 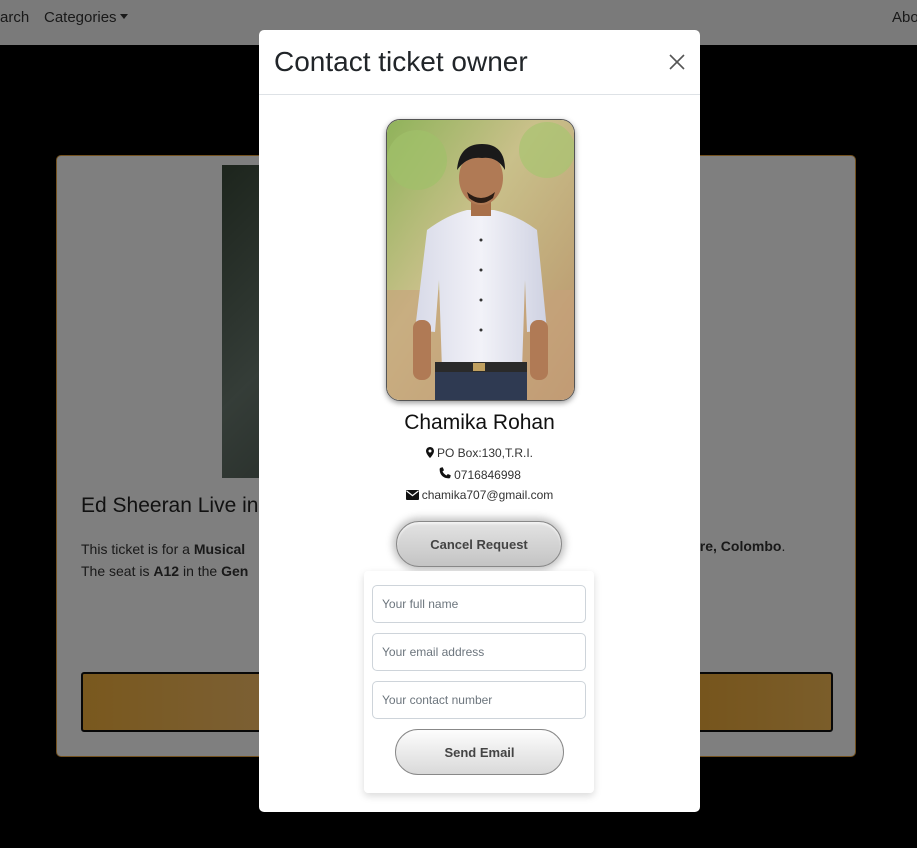 I want to click on email-input, so click(x=479, y=652).